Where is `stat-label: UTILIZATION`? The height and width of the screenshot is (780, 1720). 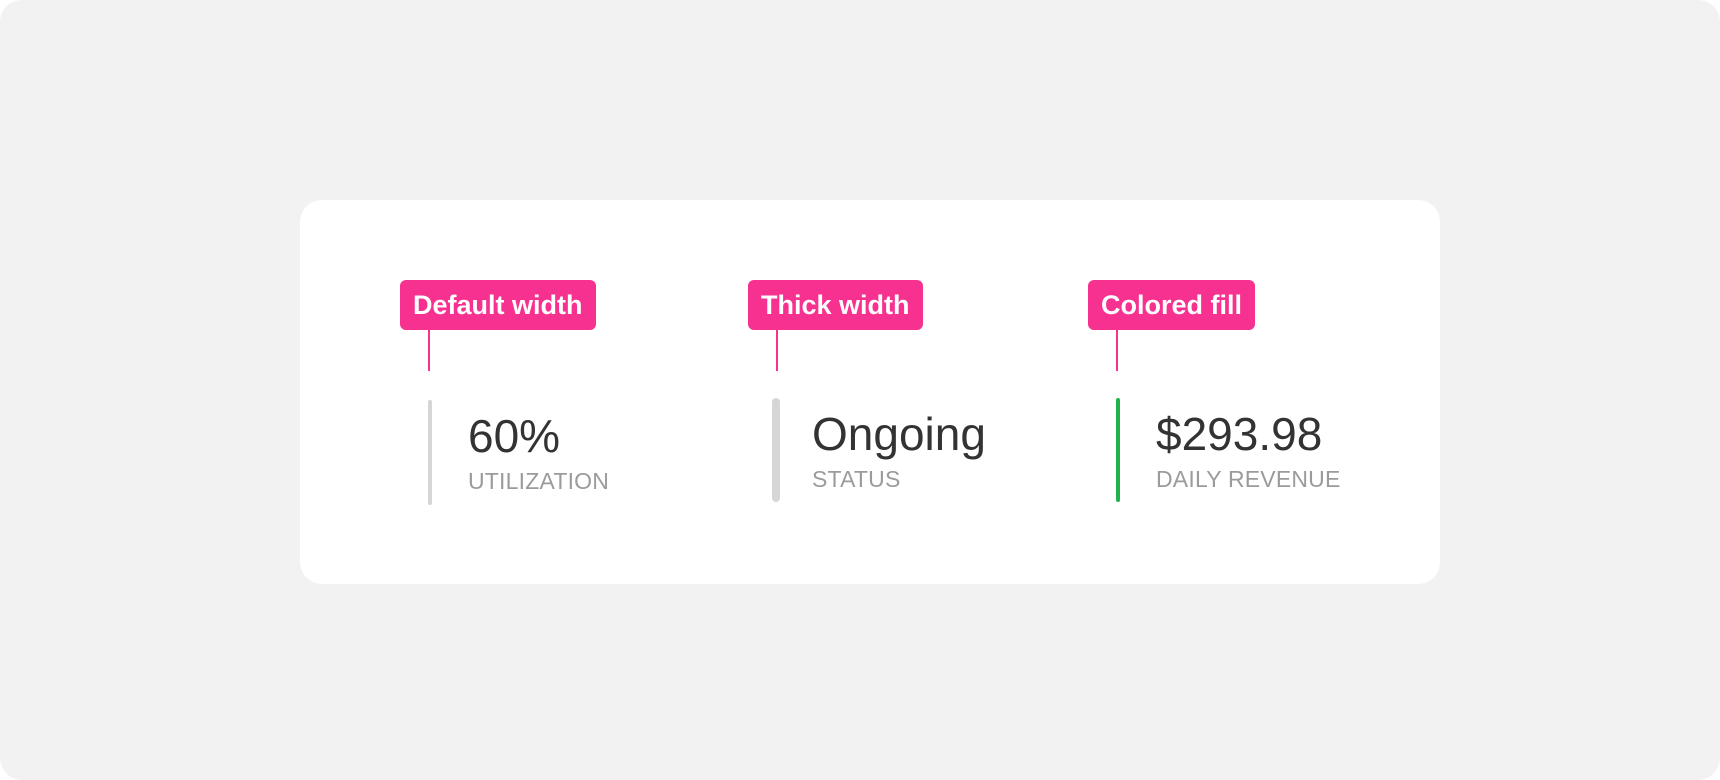
stat-label: UTILIZATION is located at coordinates (539, 481).